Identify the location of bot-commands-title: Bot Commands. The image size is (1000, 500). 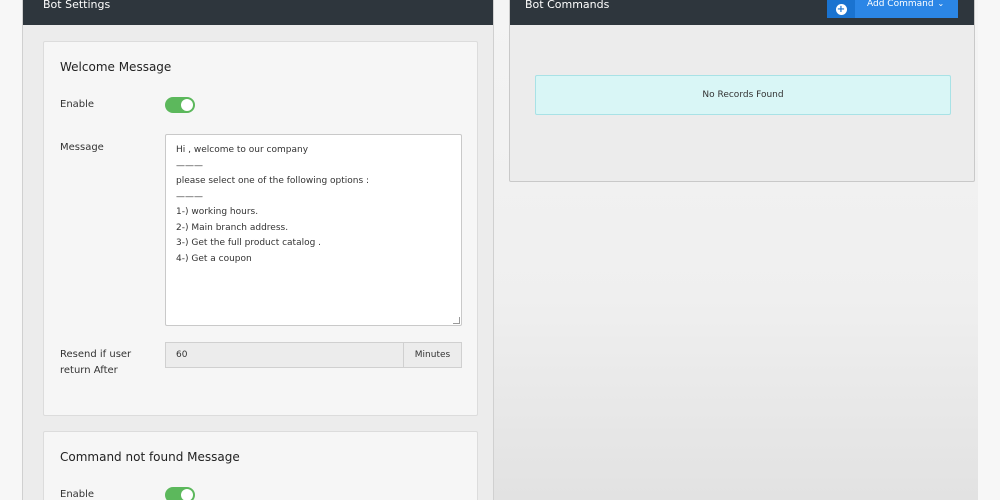
(567, 5).